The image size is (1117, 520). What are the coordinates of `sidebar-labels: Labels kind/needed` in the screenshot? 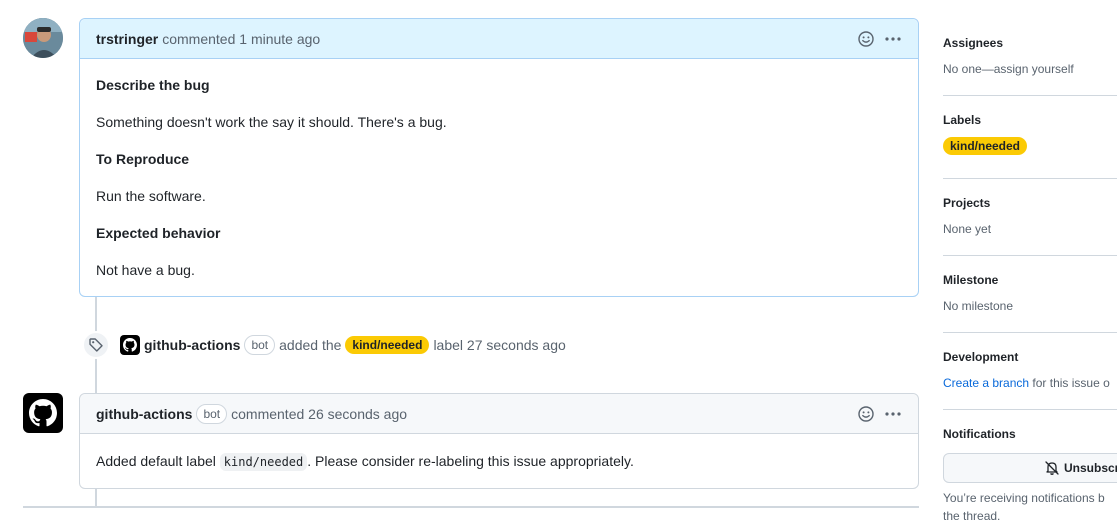 It's located at (1030, 133).